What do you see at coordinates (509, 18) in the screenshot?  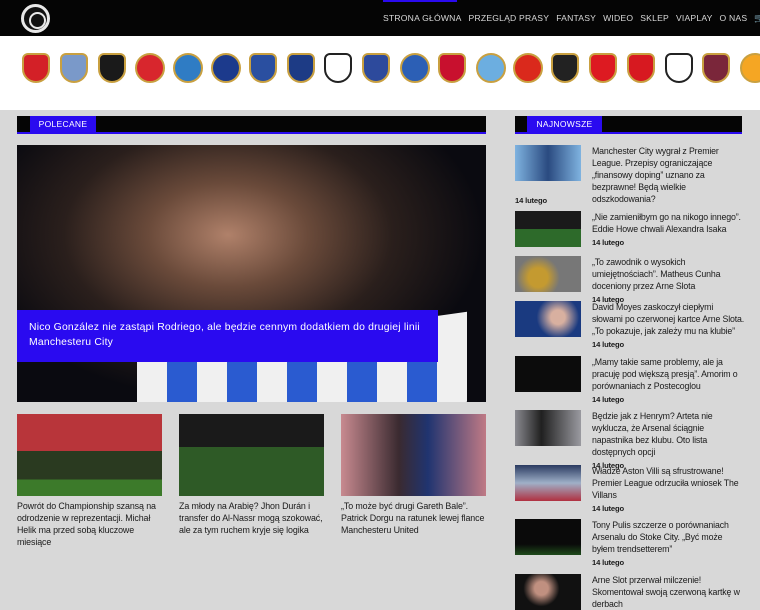 I see `nav-press-review: PRZEGLĄD PRASY` at bounding box center [509, 18].